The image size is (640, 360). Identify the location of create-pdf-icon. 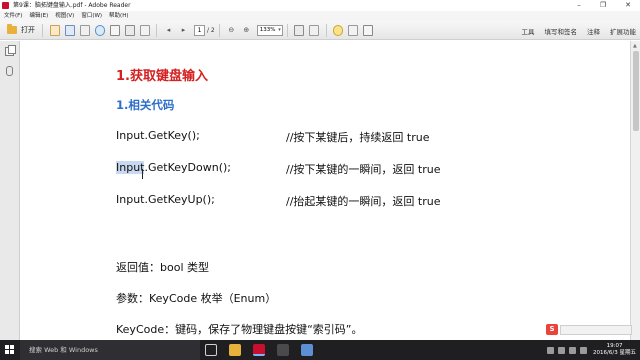
(54, 30).